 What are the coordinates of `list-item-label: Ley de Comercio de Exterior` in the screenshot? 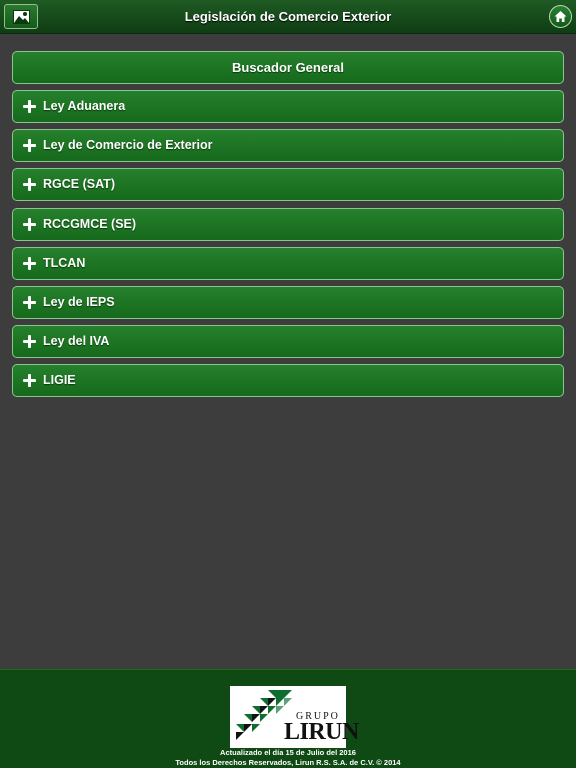 It's located at (128, 145).